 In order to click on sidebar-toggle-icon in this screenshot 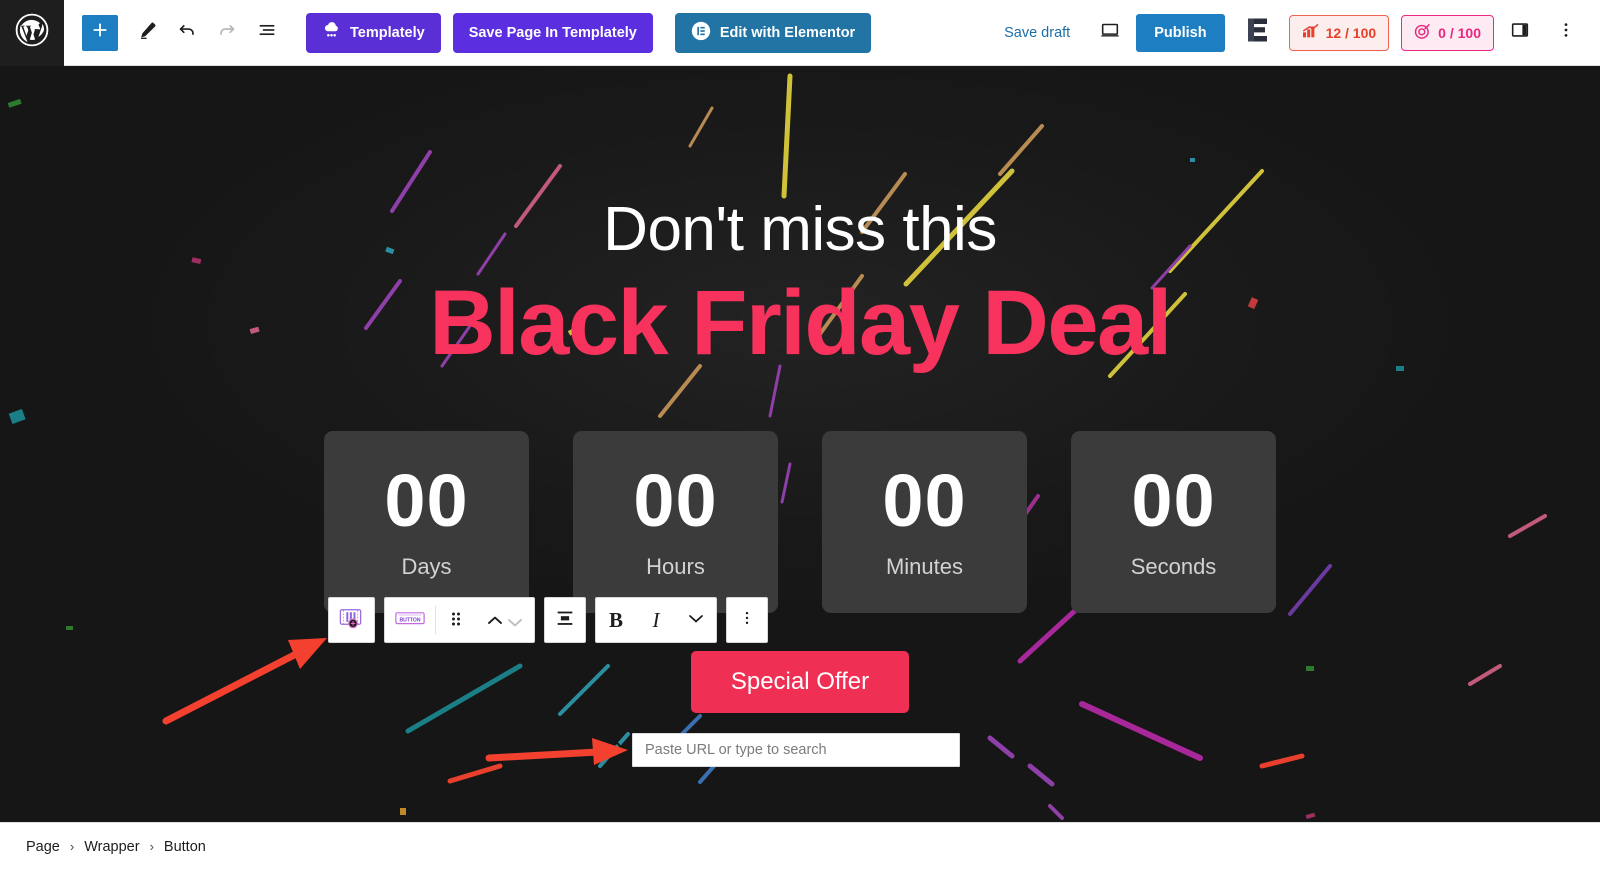, I will do `click(1520, 32)`.